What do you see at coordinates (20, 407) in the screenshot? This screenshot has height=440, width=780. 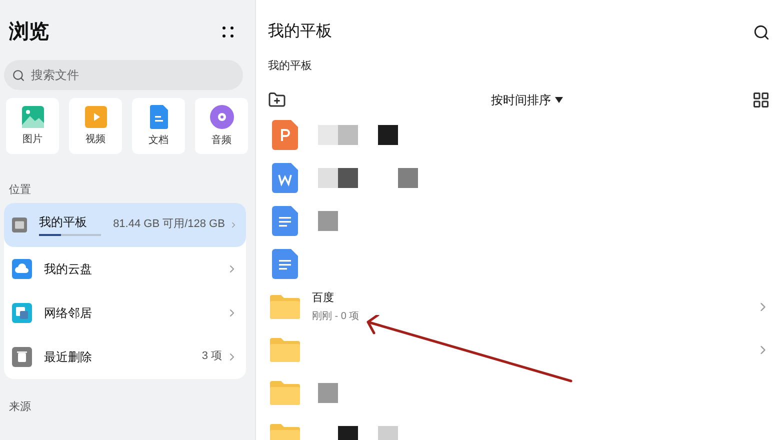 I see `section-heading: 来源` at bounding box center [20, 407].